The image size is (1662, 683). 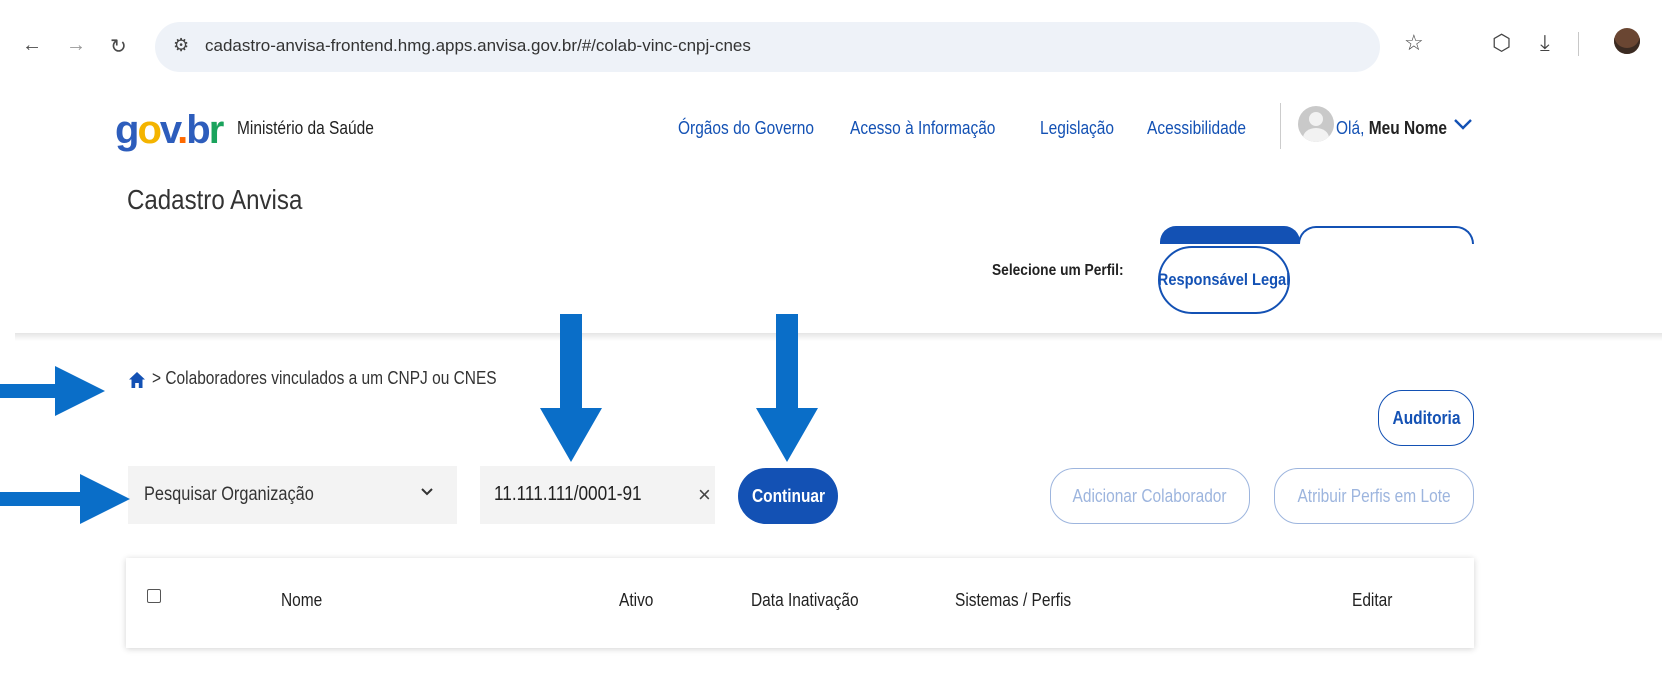 I want to click on select-value: Pesquisar Organização, so click(x=229, y=494).